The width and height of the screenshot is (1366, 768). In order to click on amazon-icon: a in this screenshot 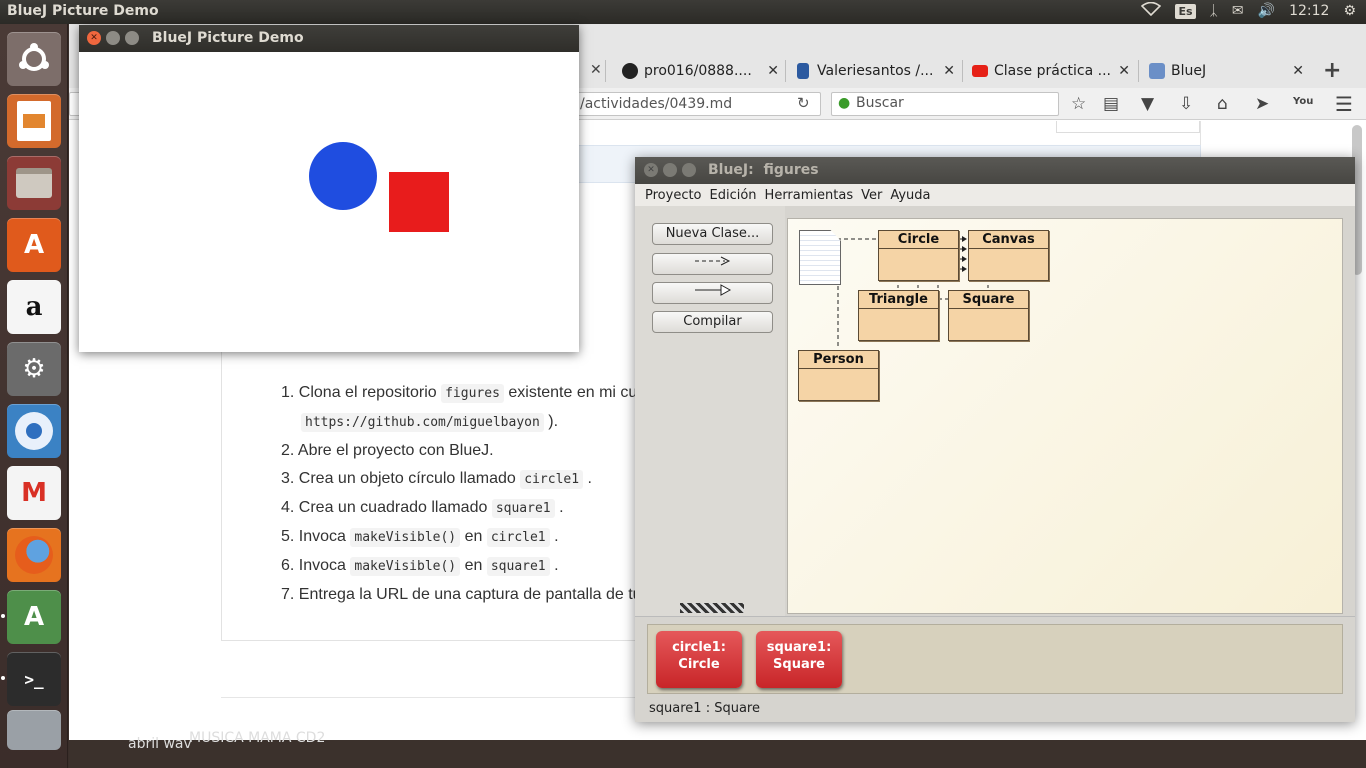, I will do `click(34, 307)`.